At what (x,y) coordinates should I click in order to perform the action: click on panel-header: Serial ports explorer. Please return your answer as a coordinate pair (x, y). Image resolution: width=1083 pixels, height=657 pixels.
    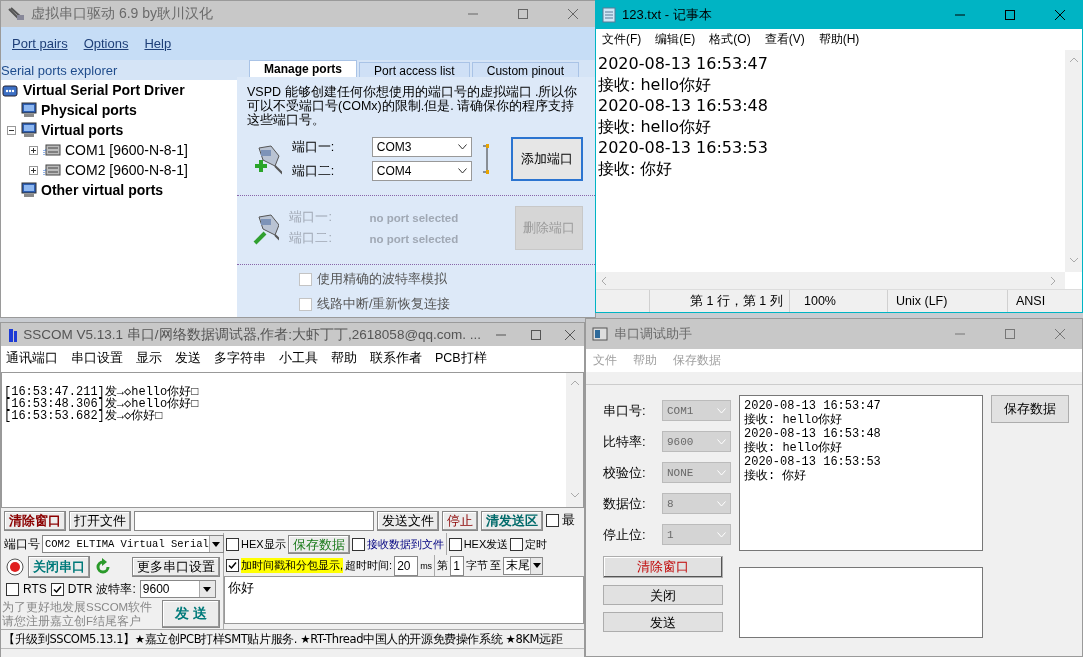
    Looking at the image, I should click on (119, 70).